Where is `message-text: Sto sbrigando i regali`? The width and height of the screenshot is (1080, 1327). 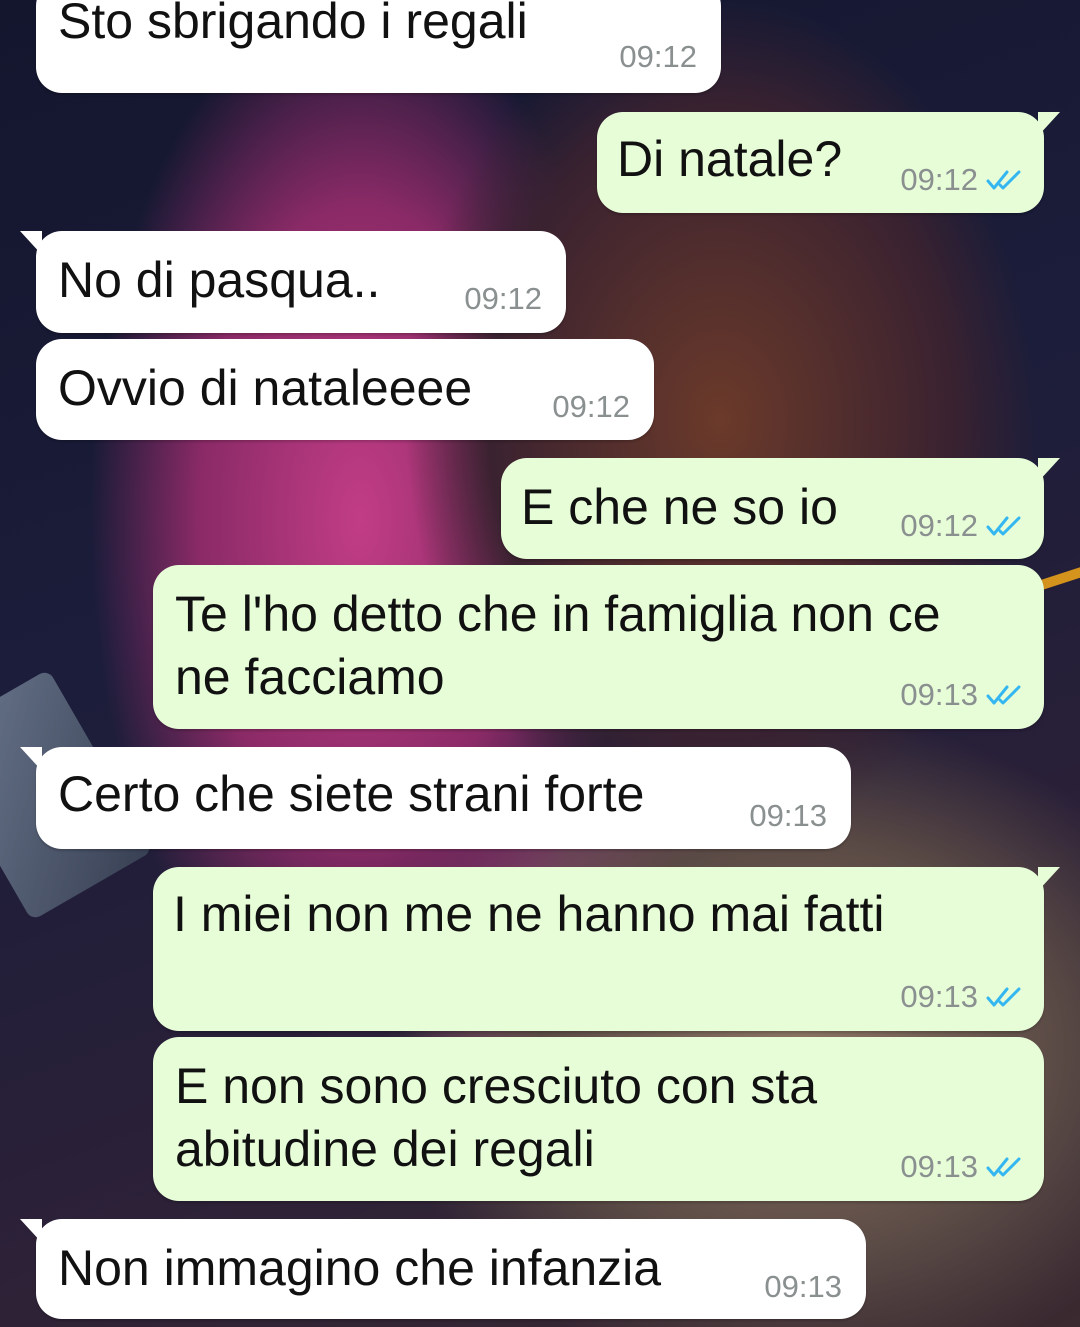
message-text: Sto sbrigando i regali is located at coordinates (293, 24).